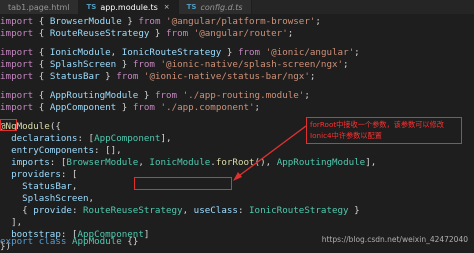 The height and width of the screenshot is (253, 474). Describe the element at coordinates (384, 130) in the screenshot. I see `annotation-box: forRoot中接收一个参数，该参数可以修改 Ionic4中许参数以配置` at that location.